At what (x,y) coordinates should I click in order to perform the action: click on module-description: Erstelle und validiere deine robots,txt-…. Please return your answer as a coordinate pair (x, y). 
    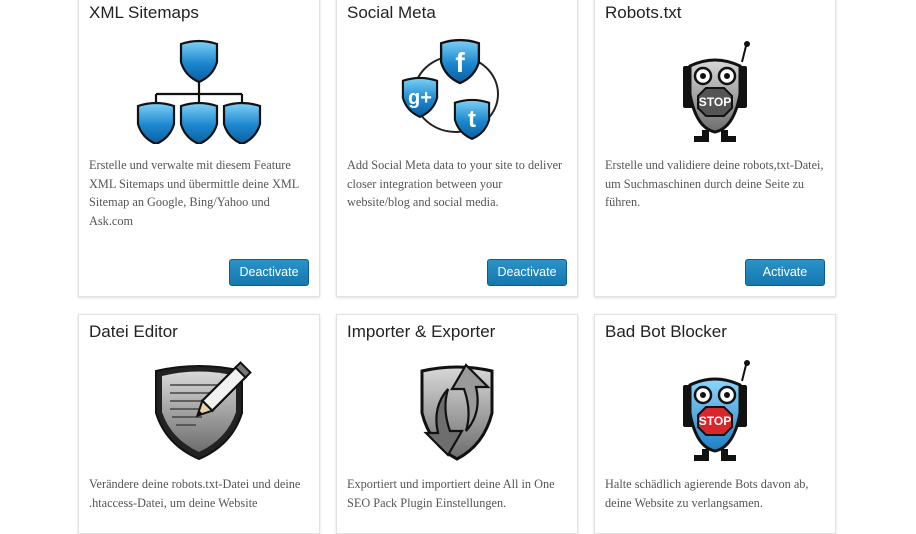
    Looking at the image, I should click on (714, 183).